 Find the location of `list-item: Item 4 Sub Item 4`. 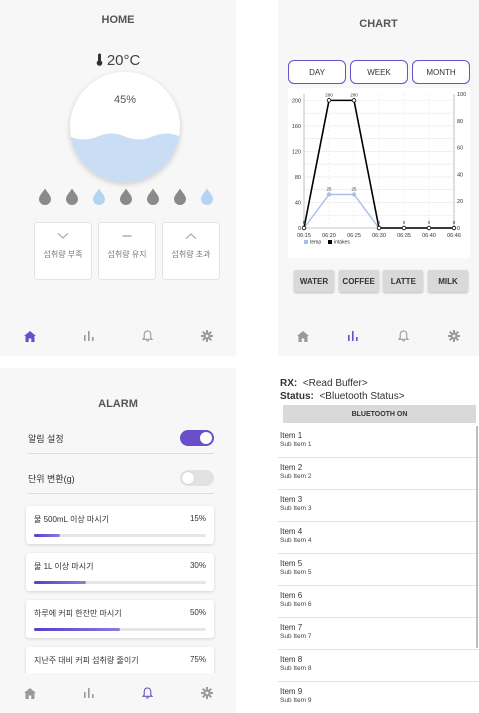

list-item: Item 4 Sub Item 4 is located at coordinates (378, 538).